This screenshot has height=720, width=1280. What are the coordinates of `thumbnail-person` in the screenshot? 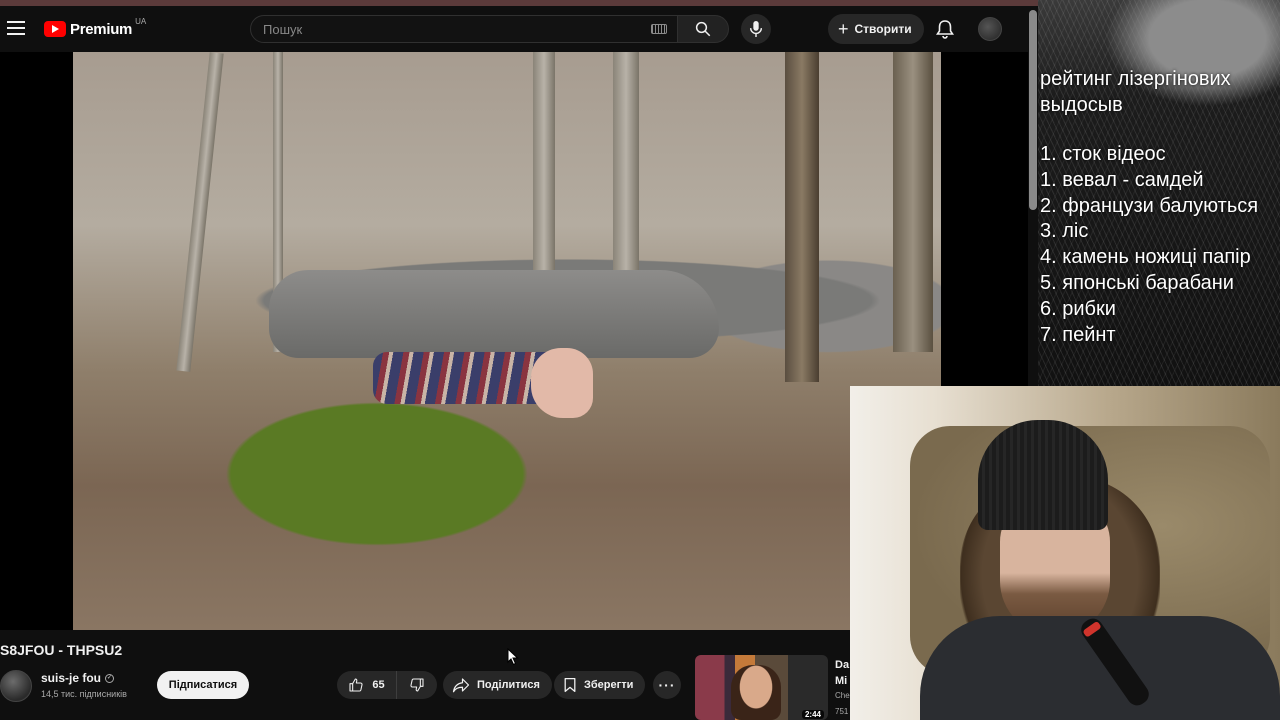 It's located at (756, 692).